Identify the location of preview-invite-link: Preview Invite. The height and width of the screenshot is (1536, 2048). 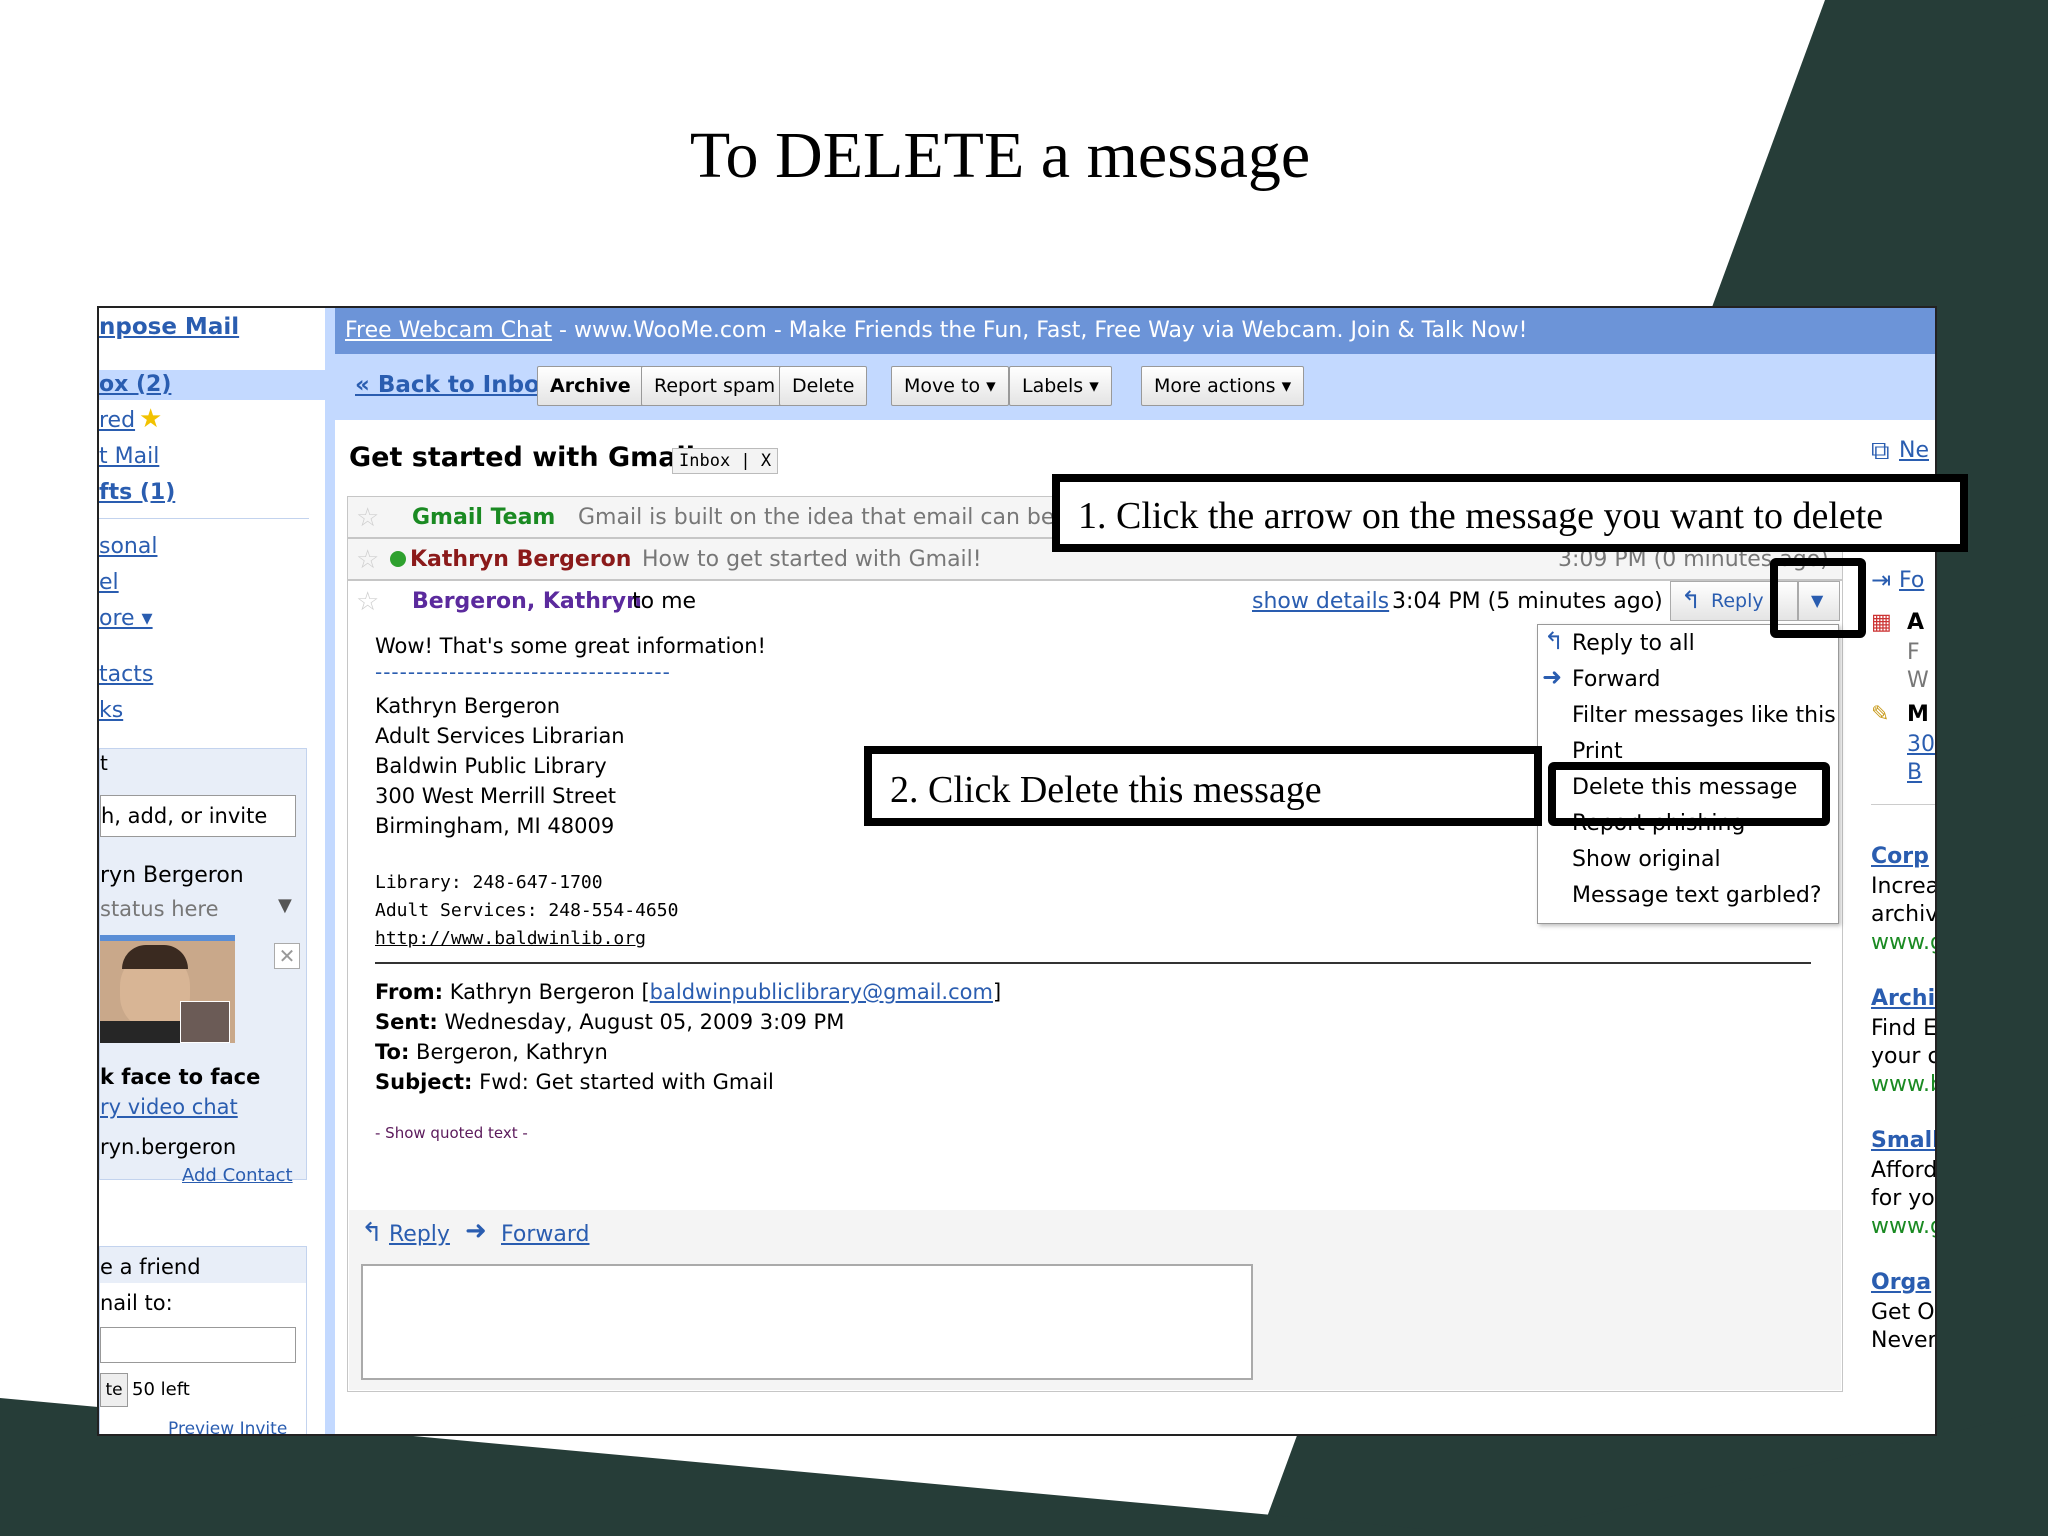
(227, 1426).